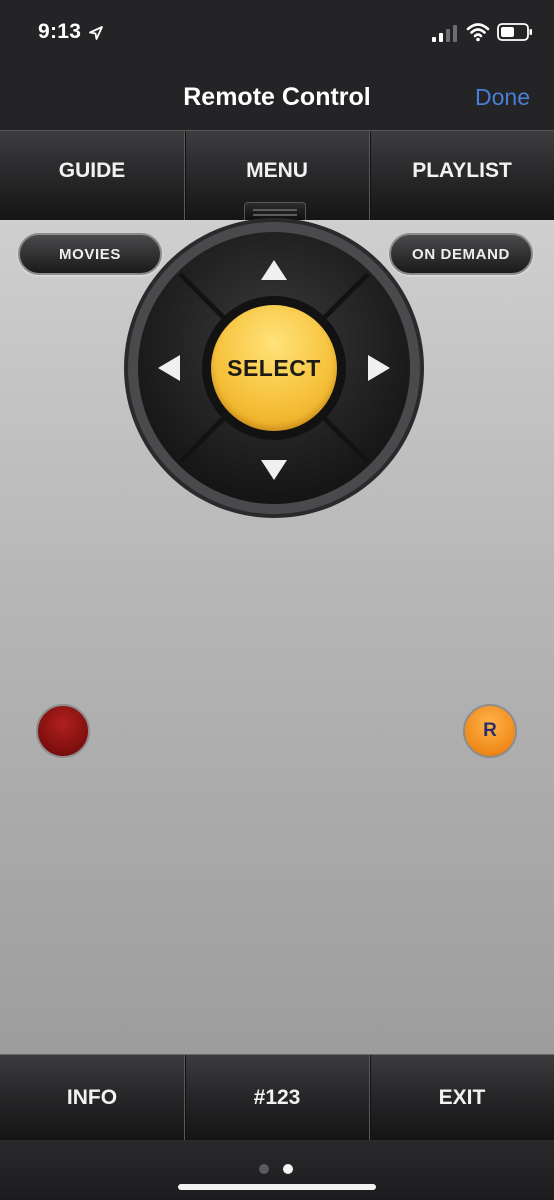 The height and width of the screenshot is (1200, 554). I want to click on playlist-button: PLAYLIST, so click(461, 175).